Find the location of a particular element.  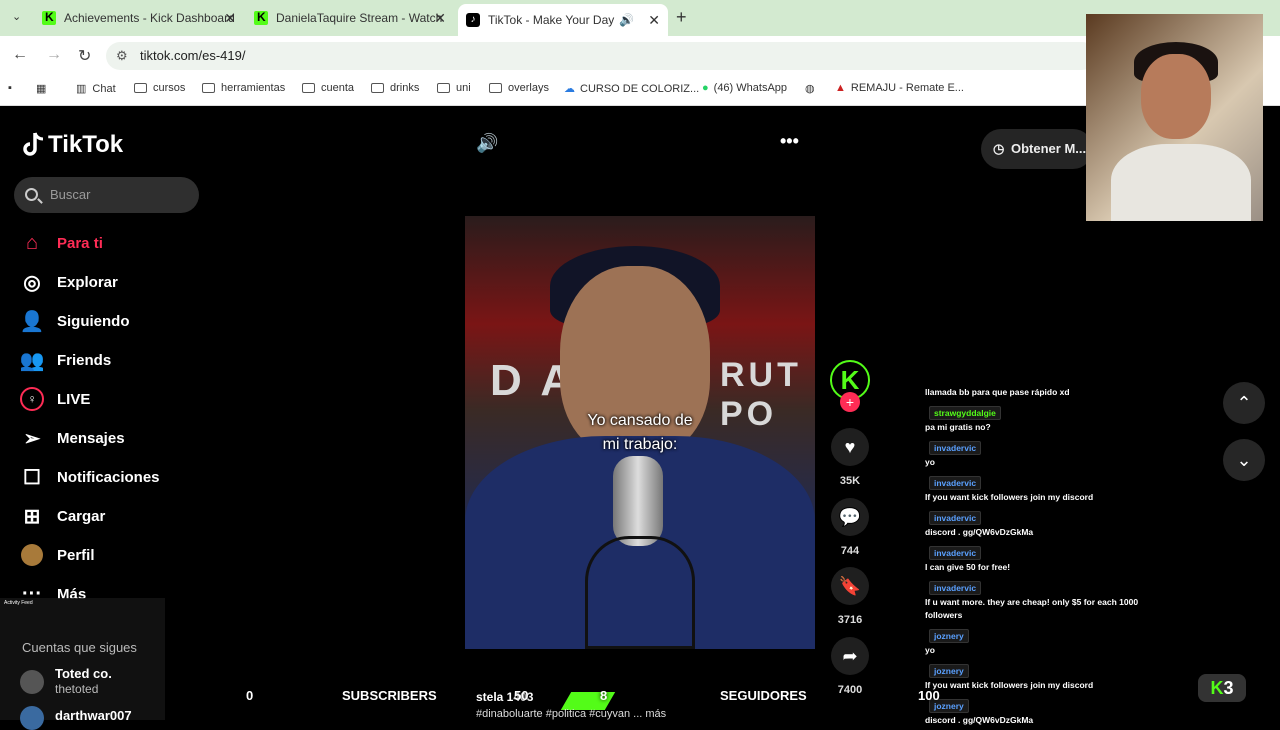

chat-username: joznery is located at coordinates (949, 636).